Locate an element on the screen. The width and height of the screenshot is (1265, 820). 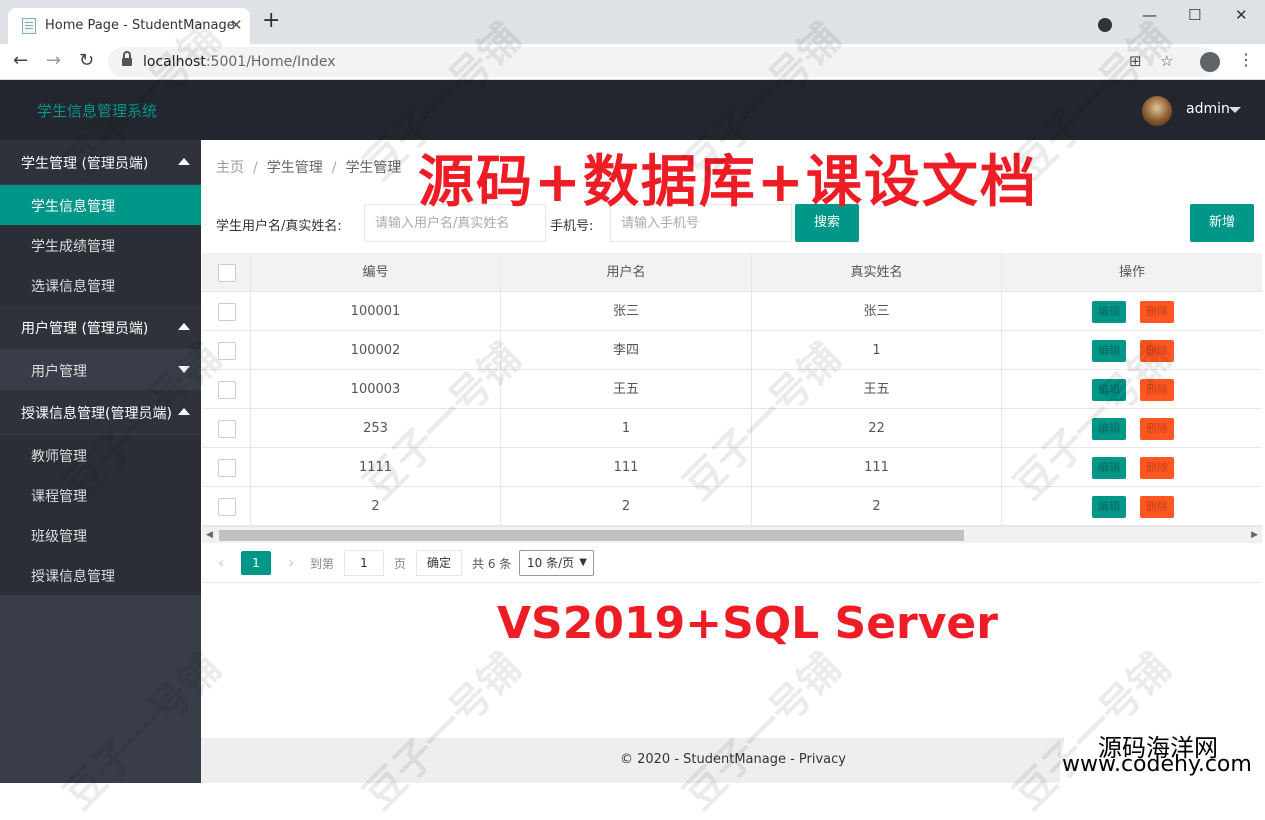
reload-icon: ↻ is located at coordinates (86, 60).